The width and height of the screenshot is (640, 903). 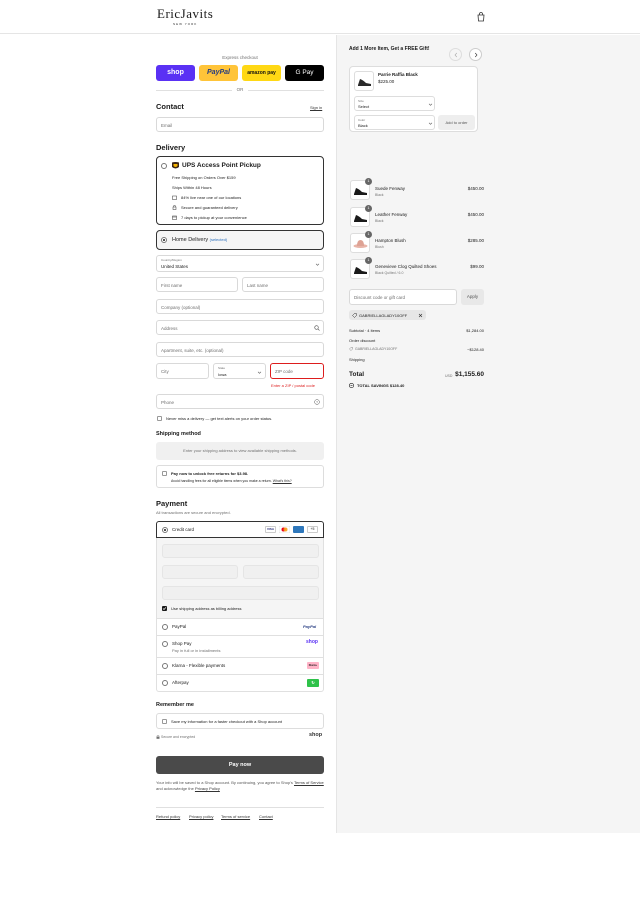 I want to click on terms-link: Terms of Service, so click(x=309, y=782).